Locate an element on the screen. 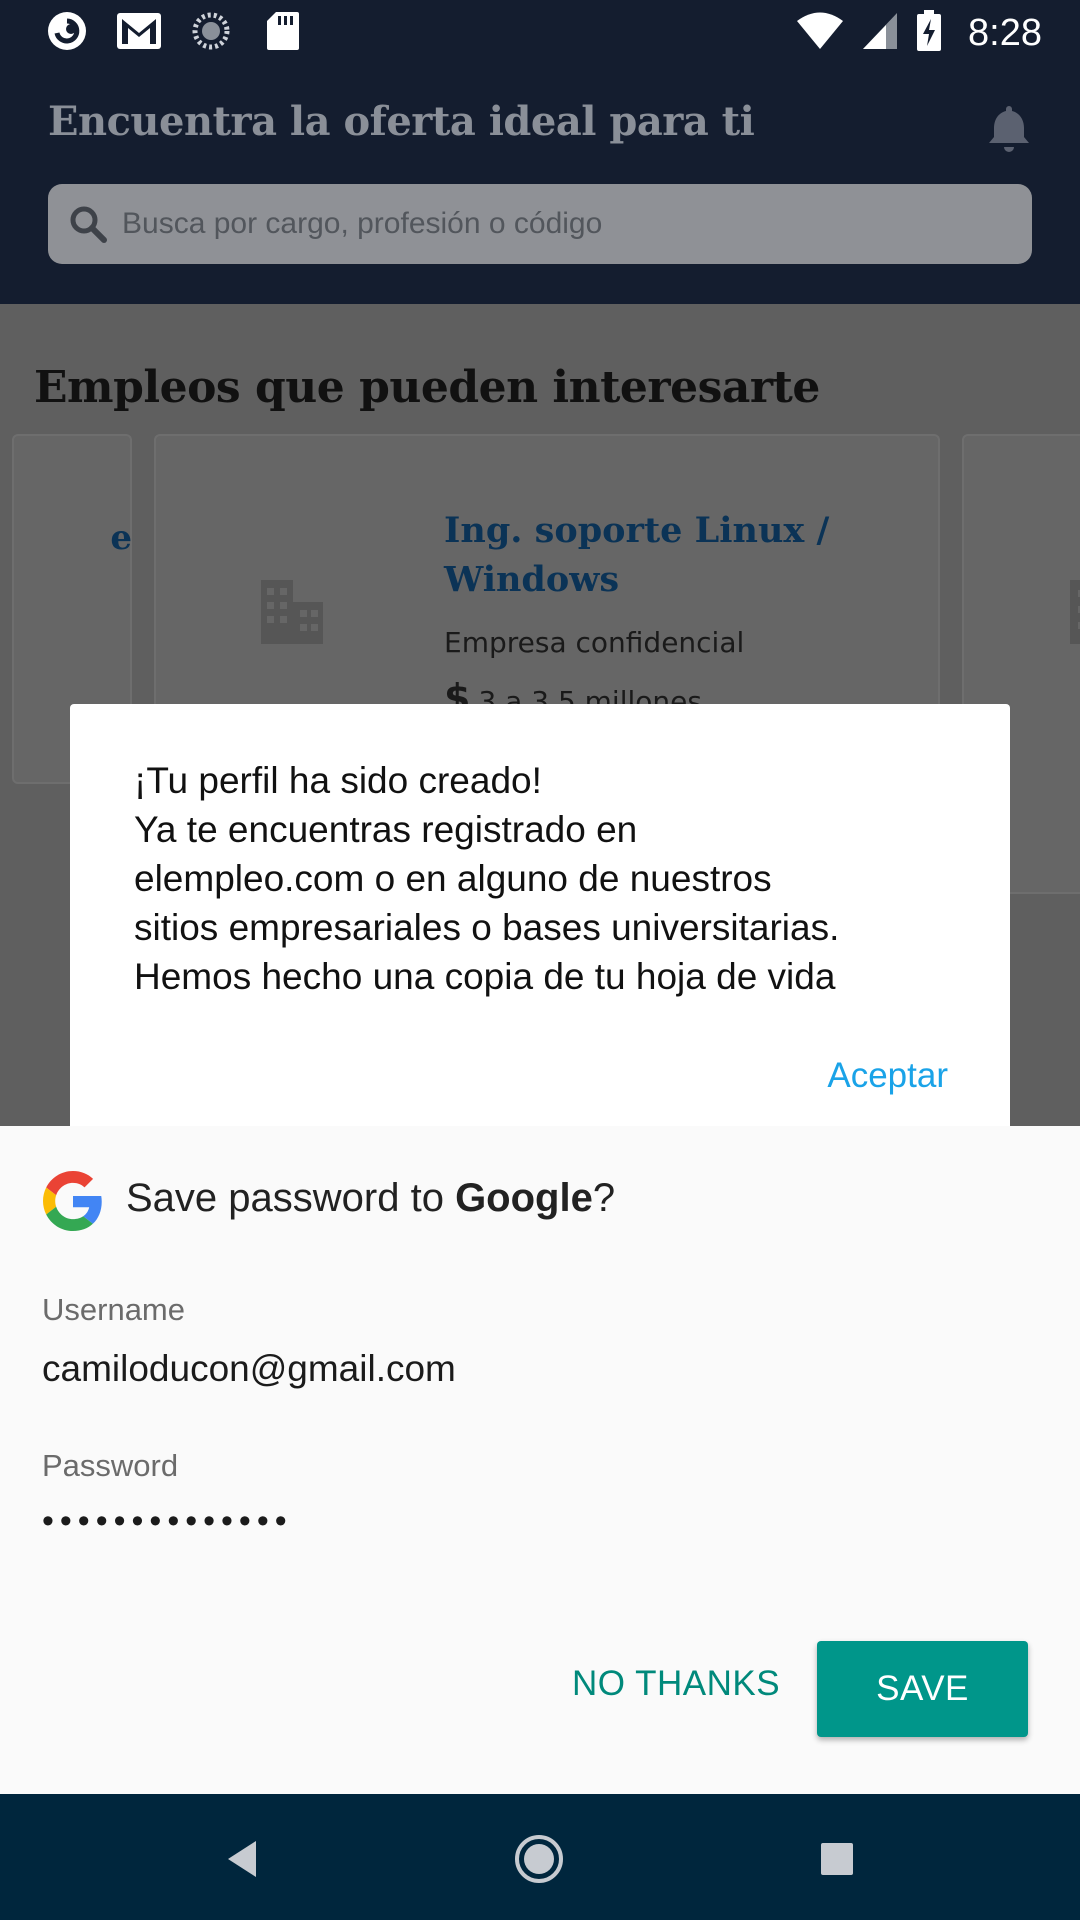 Image resolution: width=1080 pixels, height=1920 pixels. bell-icon is located at coordinates (1009, 128).